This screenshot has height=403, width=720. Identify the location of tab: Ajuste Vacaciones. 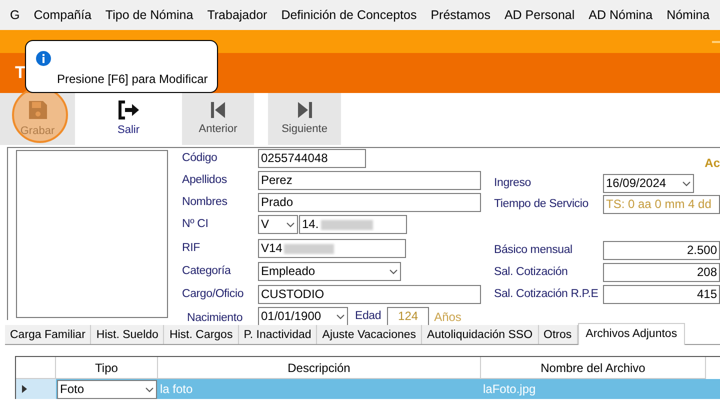
(369, 334).